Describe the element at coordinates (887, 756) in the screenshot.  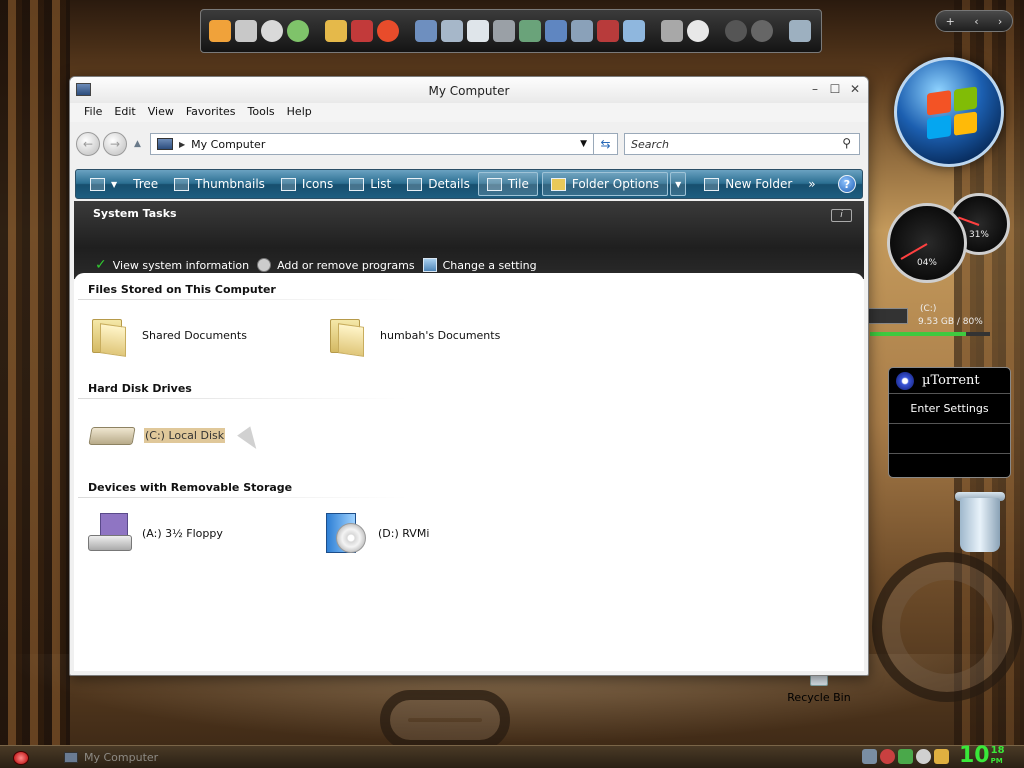
I see `security-tray-icon` at that location.